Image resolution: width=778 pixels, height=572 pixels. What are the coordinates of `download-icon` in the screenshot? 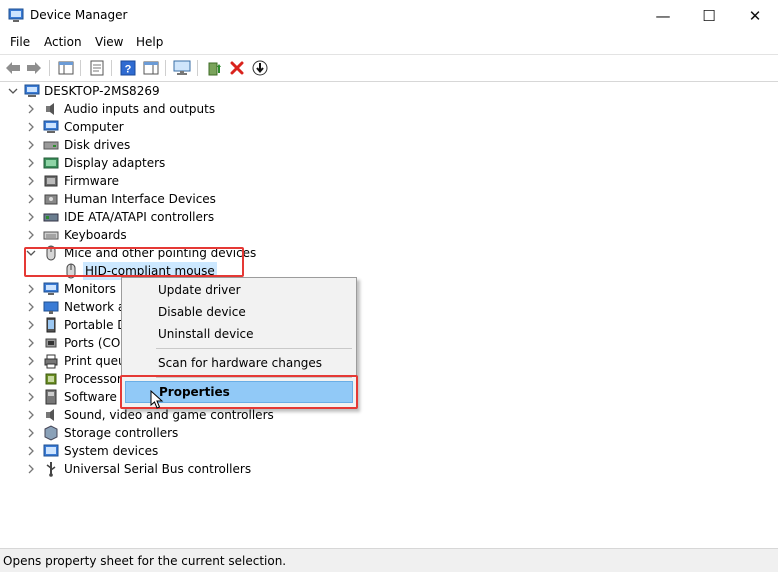 It's located at (260, 68).